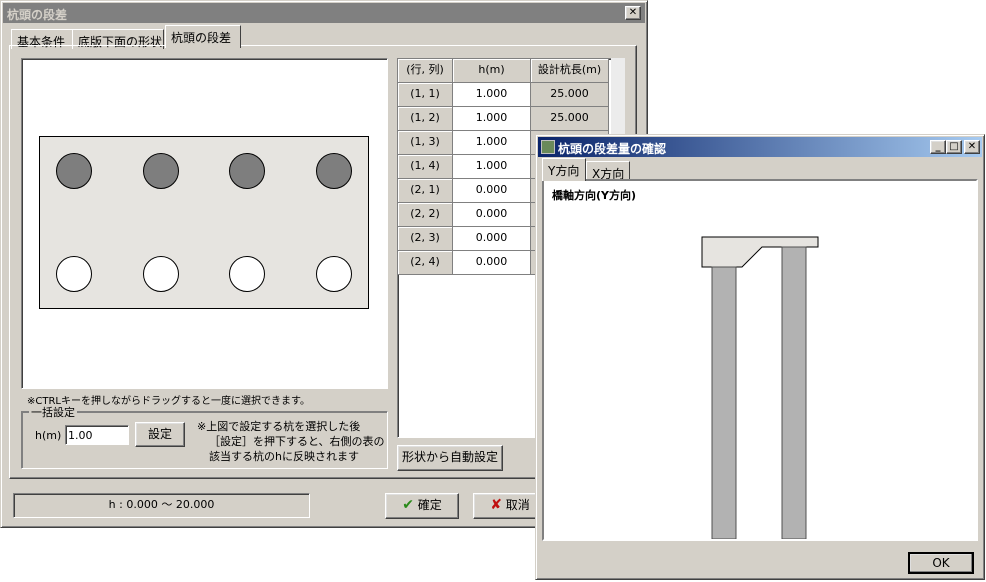 This screenshot has width=986, height=582. What do you see at coordinates (425, 119) in the screenshot?
I see `row-pos: (1, 2)` at bounding box center [425, 119].